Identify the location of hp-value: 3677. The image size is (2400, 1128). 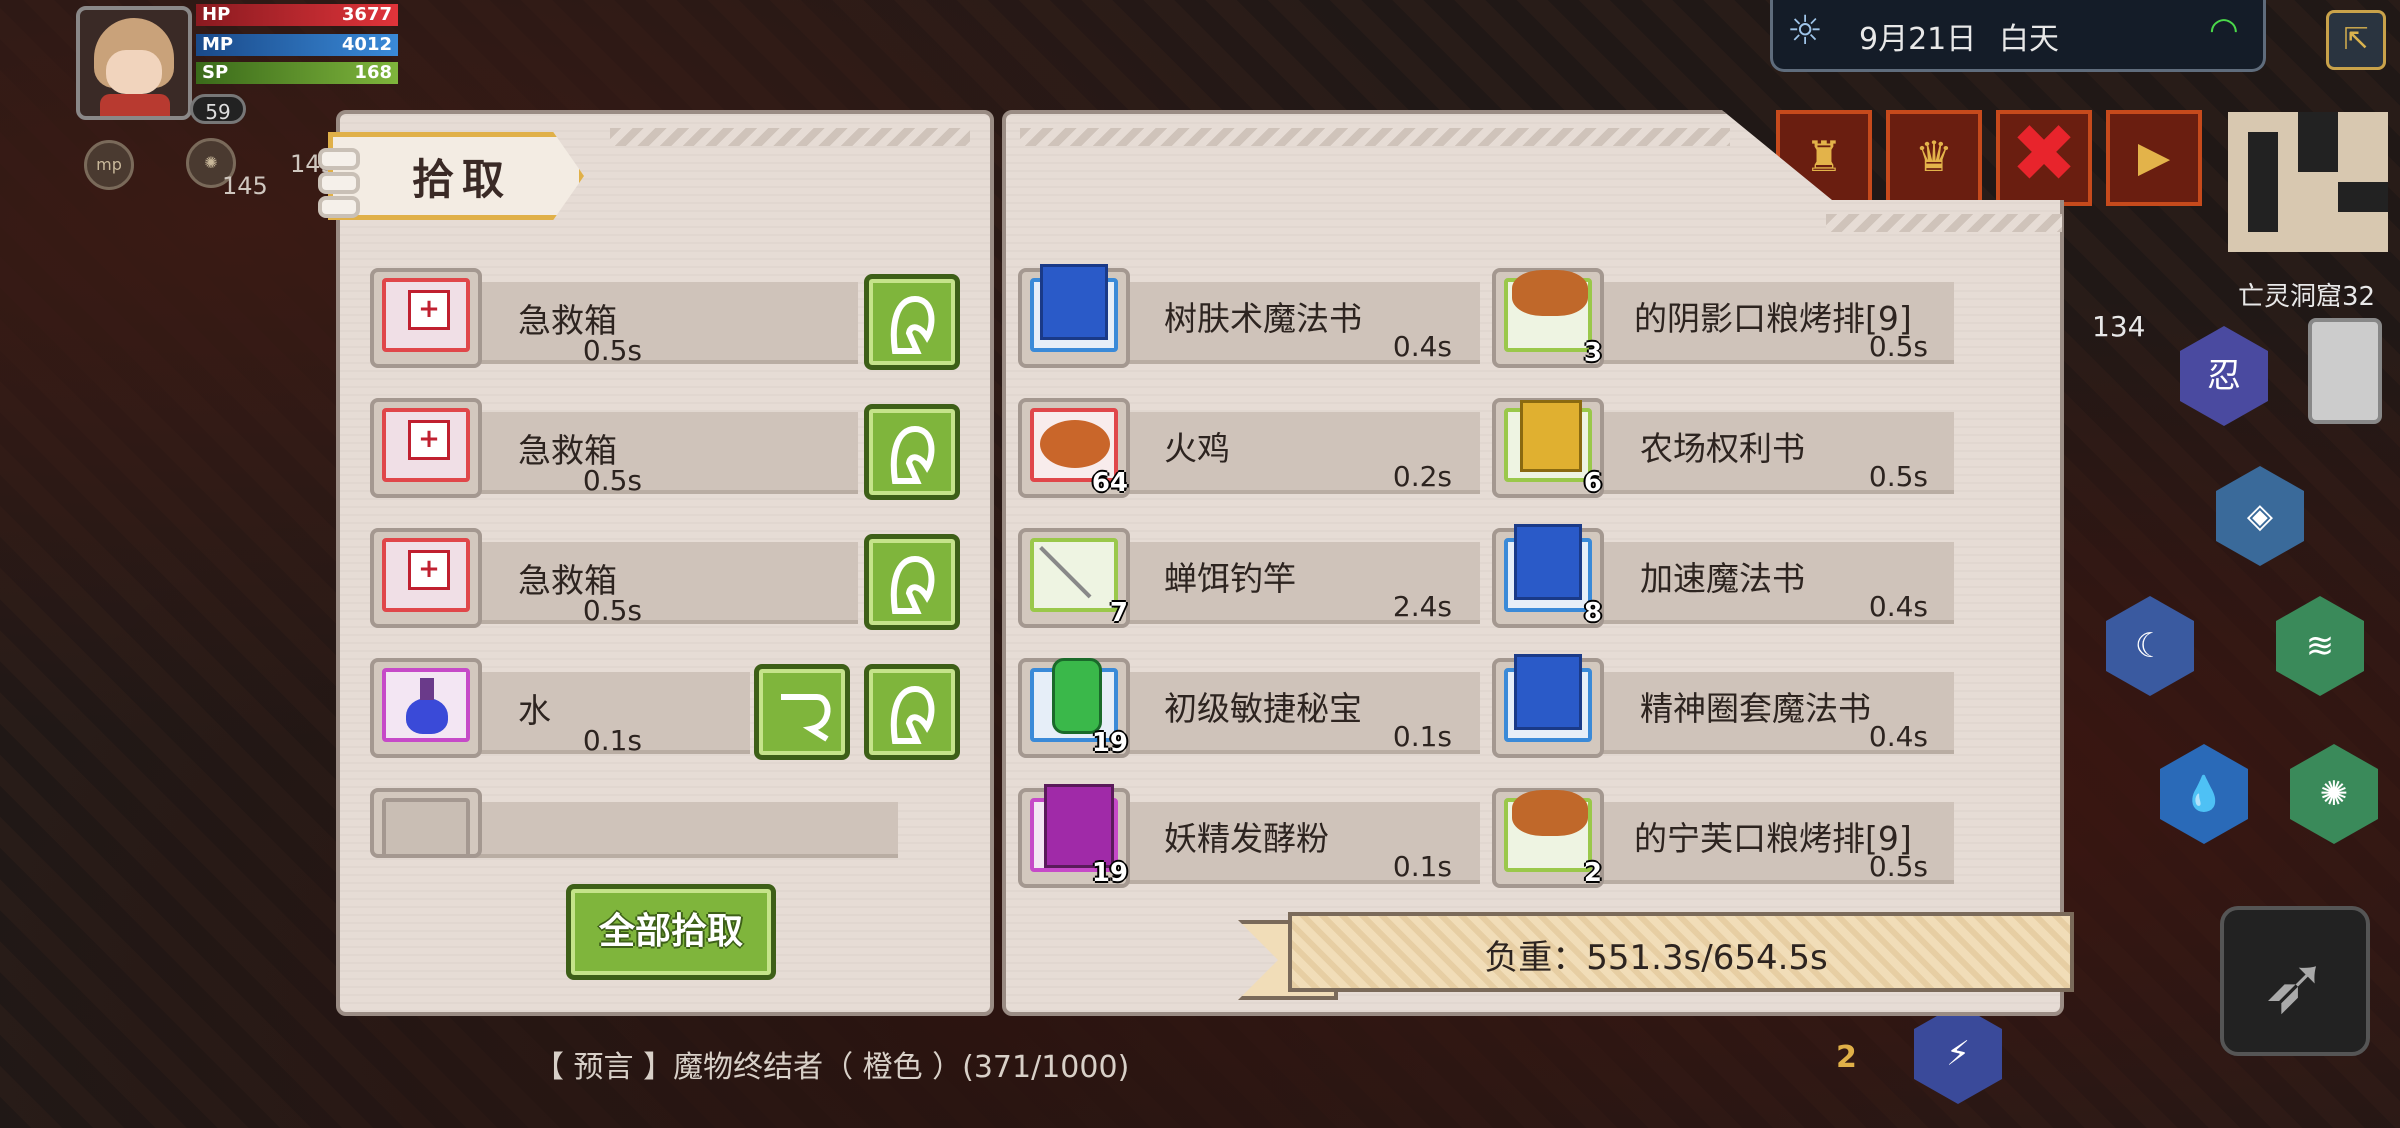
(366, 14).